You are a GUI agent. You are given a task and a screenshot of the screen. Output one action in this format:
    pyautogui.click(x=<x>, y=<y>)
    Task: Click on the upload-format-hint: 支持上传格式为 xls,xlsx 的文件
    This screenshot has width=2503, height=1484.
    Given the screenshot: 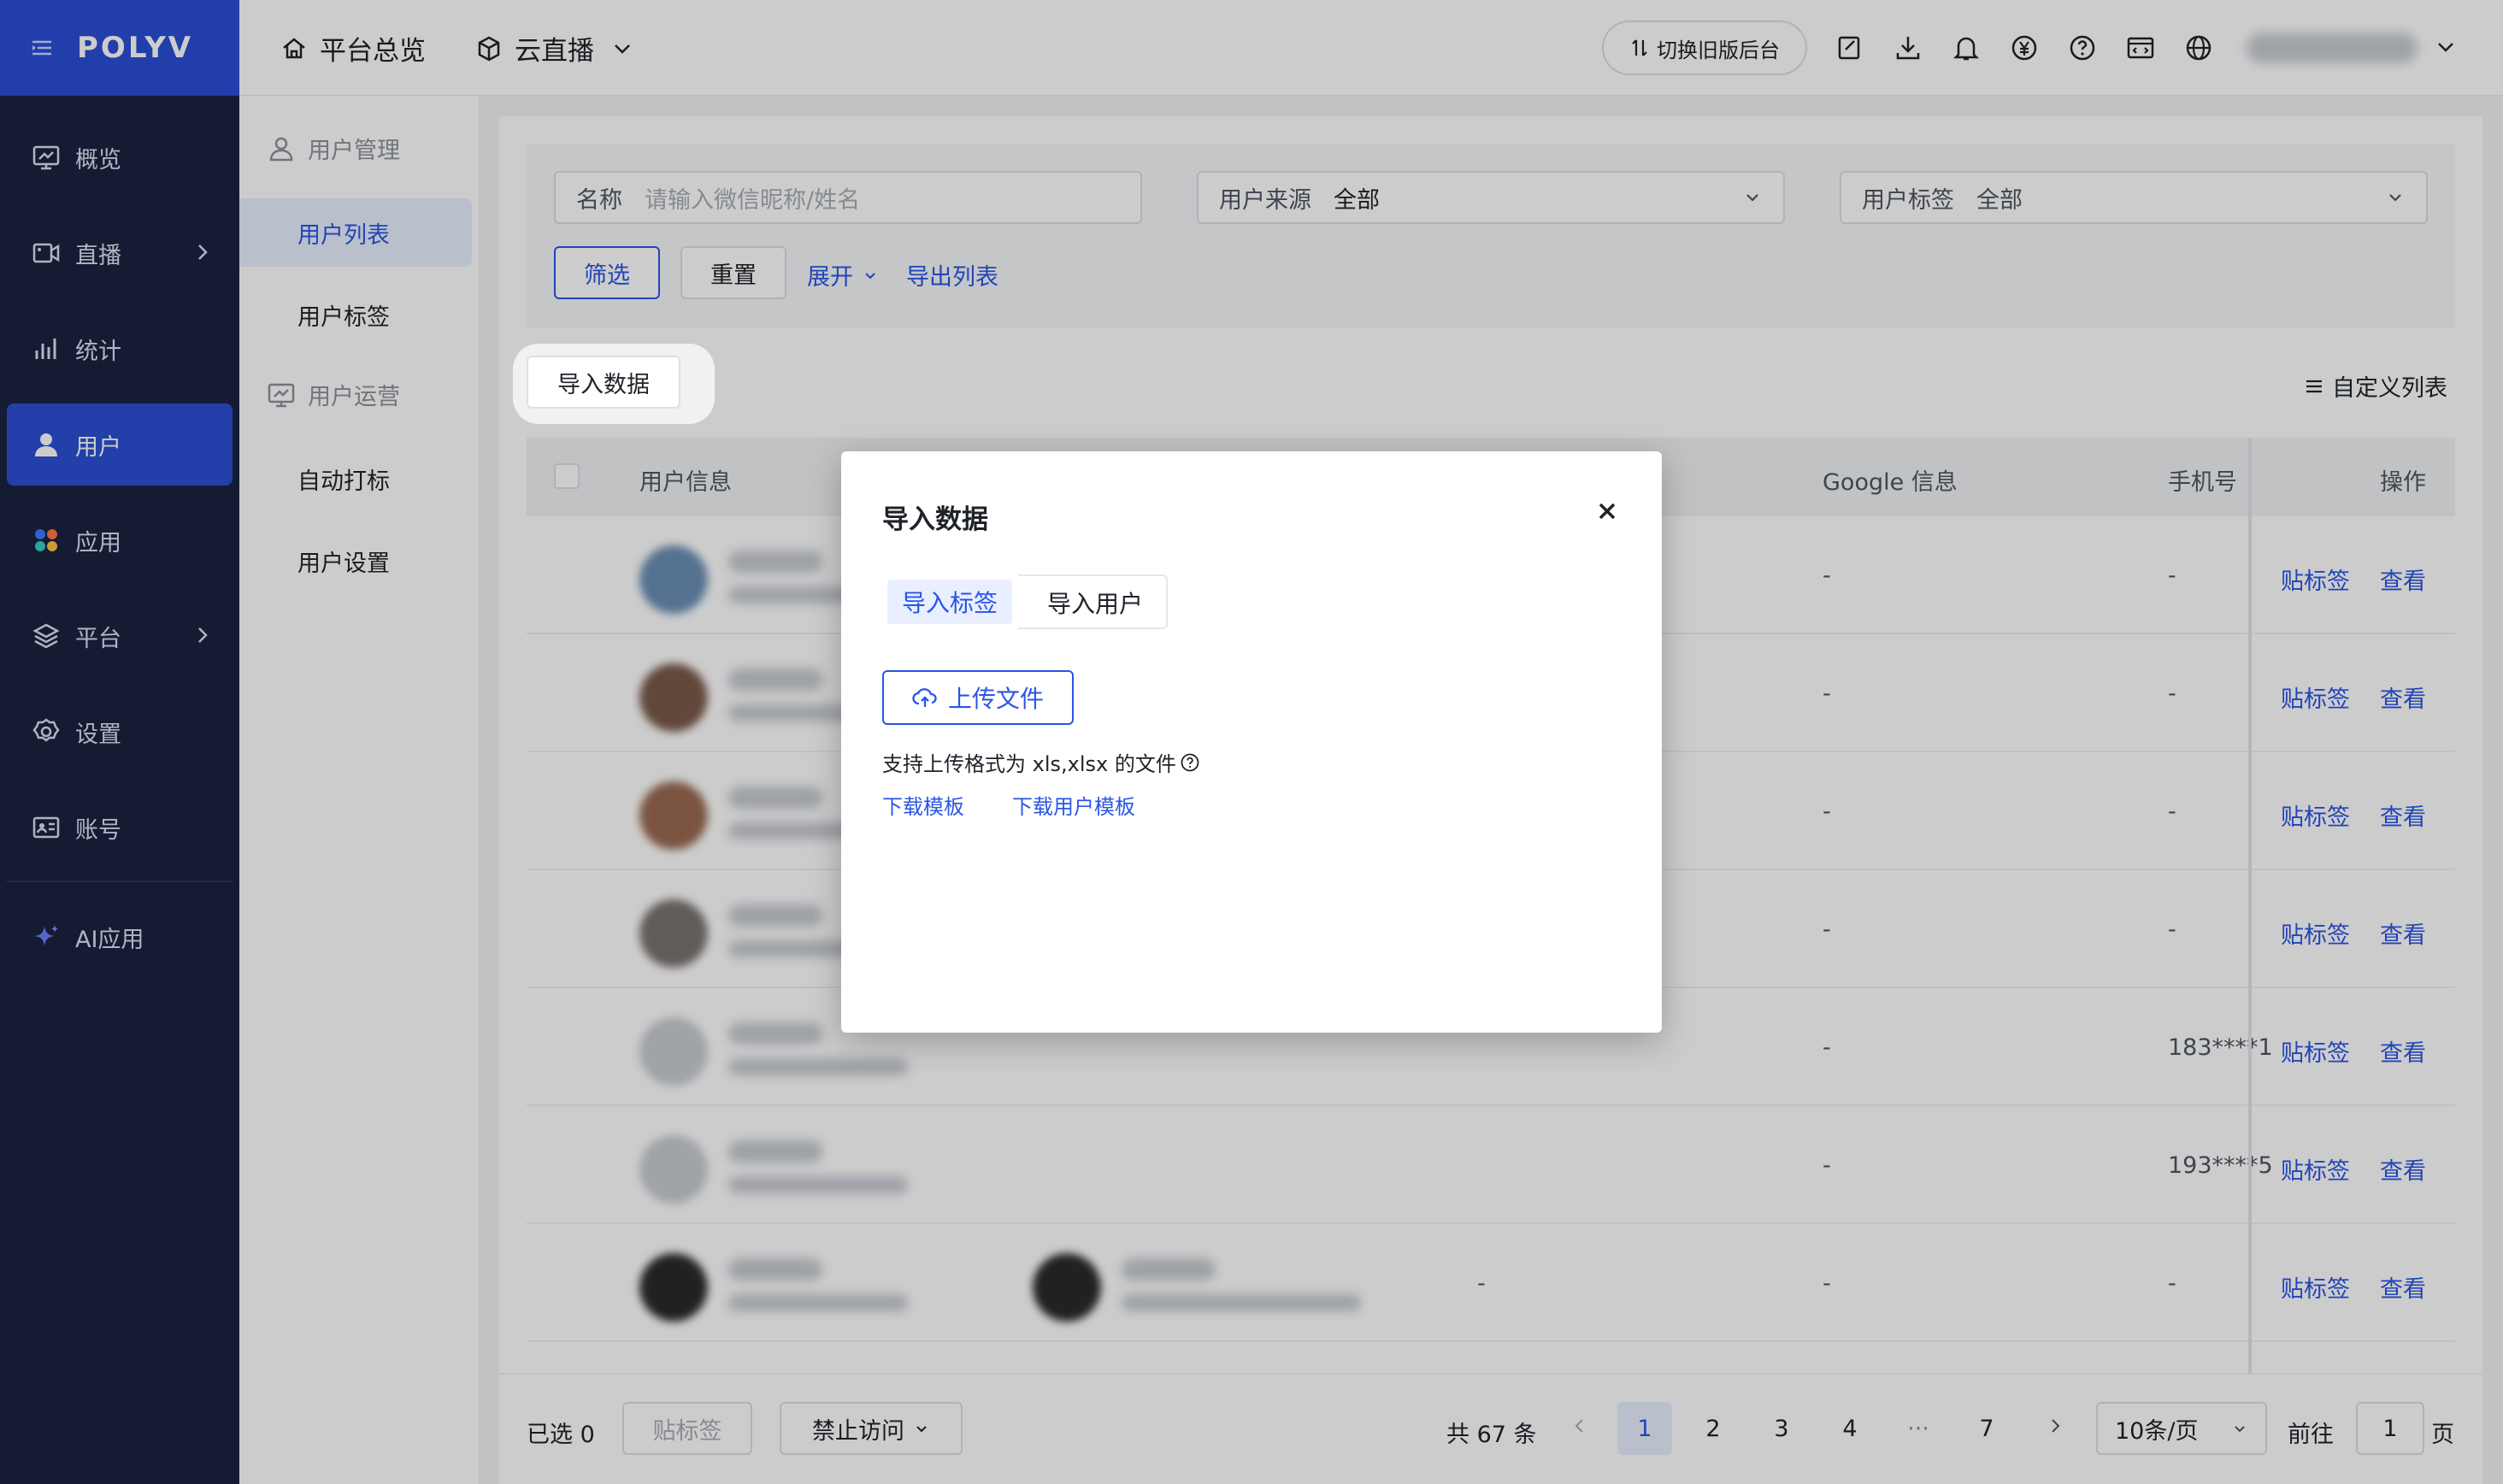 What is the action you would take?
    pyautogui.click(x=1041, y=762)
    